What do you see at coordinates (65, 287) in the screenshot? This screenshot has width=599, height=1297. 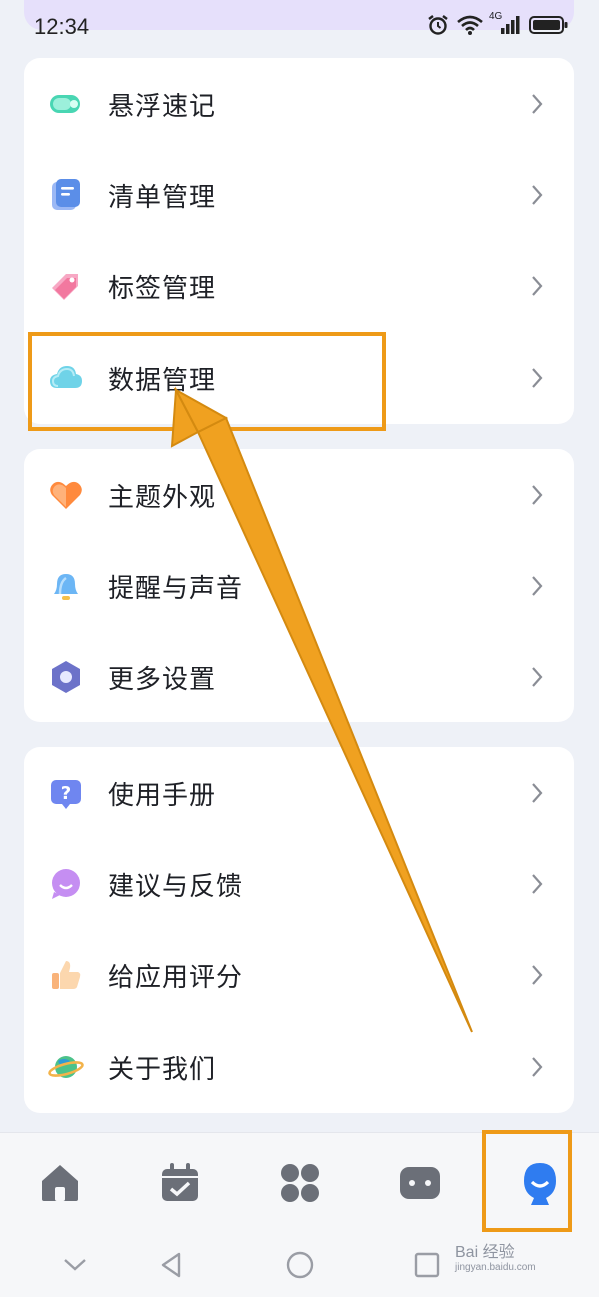 I see `tag-icon` at bounding box center [65, 287].